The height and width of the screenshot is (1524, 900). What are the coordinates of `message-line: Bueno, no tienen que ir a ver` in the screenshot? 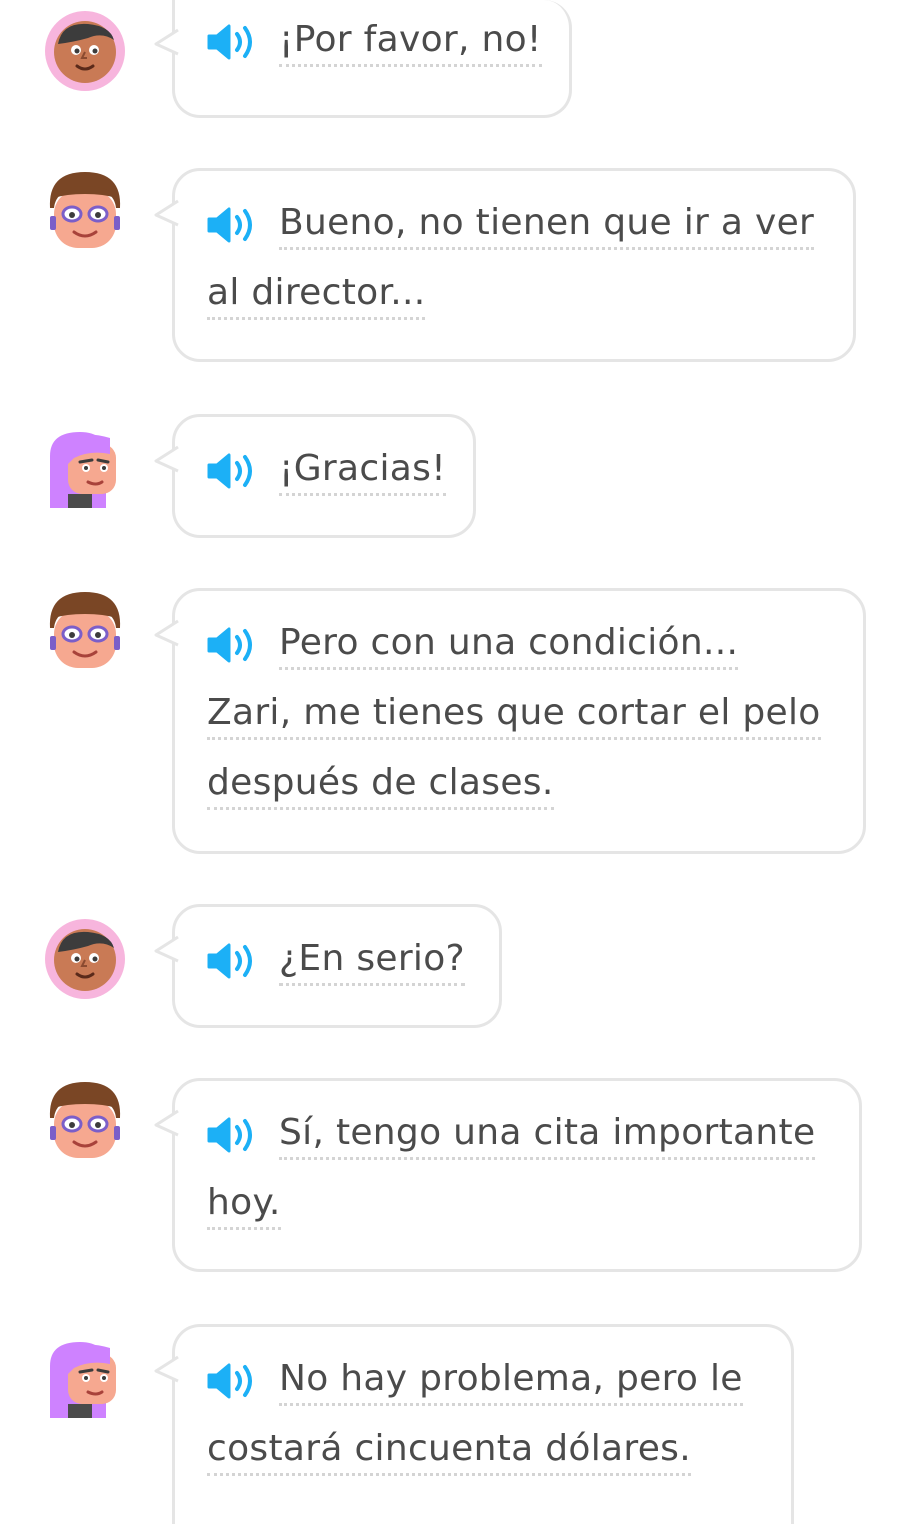 It's located at (514, 228).